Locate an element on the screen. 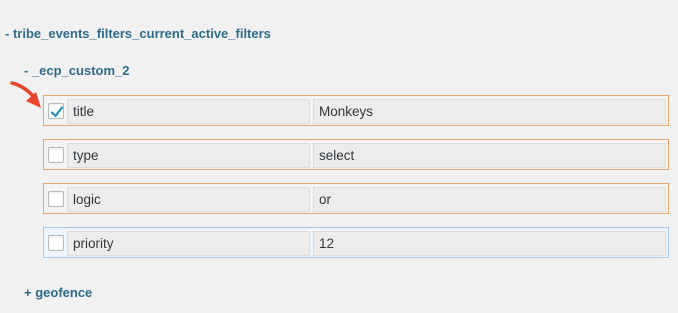 The height and width of the screenshot is (313, 678). tree-node-geofence-toggle: + geofence is located at coordinates (58, 292).